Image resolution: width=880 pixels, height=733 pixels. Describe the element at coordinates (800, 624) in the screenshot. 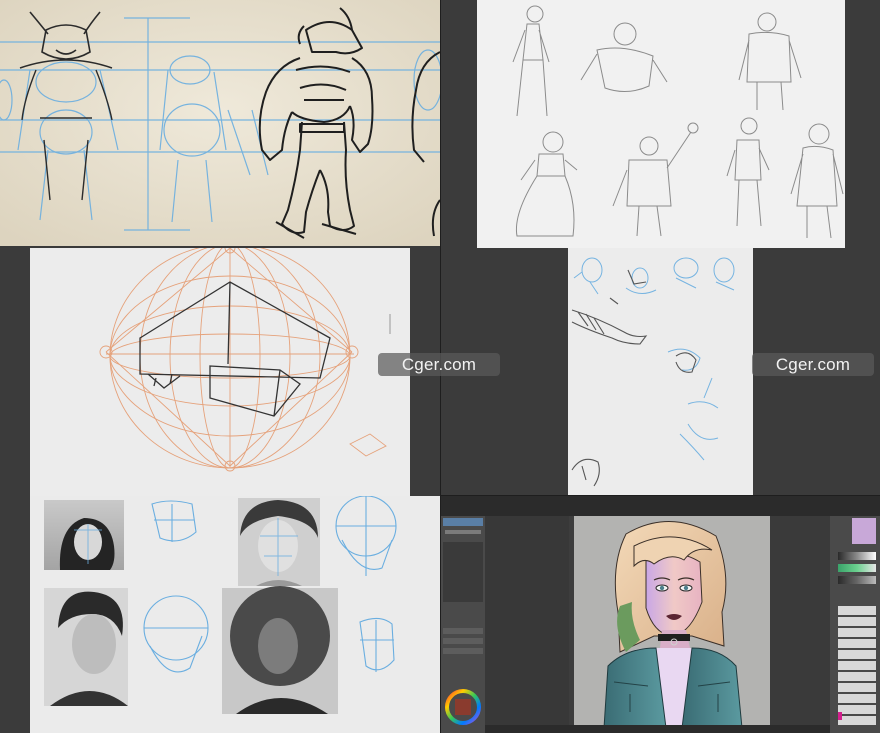

I see `canvas-right-gutter` at that location.